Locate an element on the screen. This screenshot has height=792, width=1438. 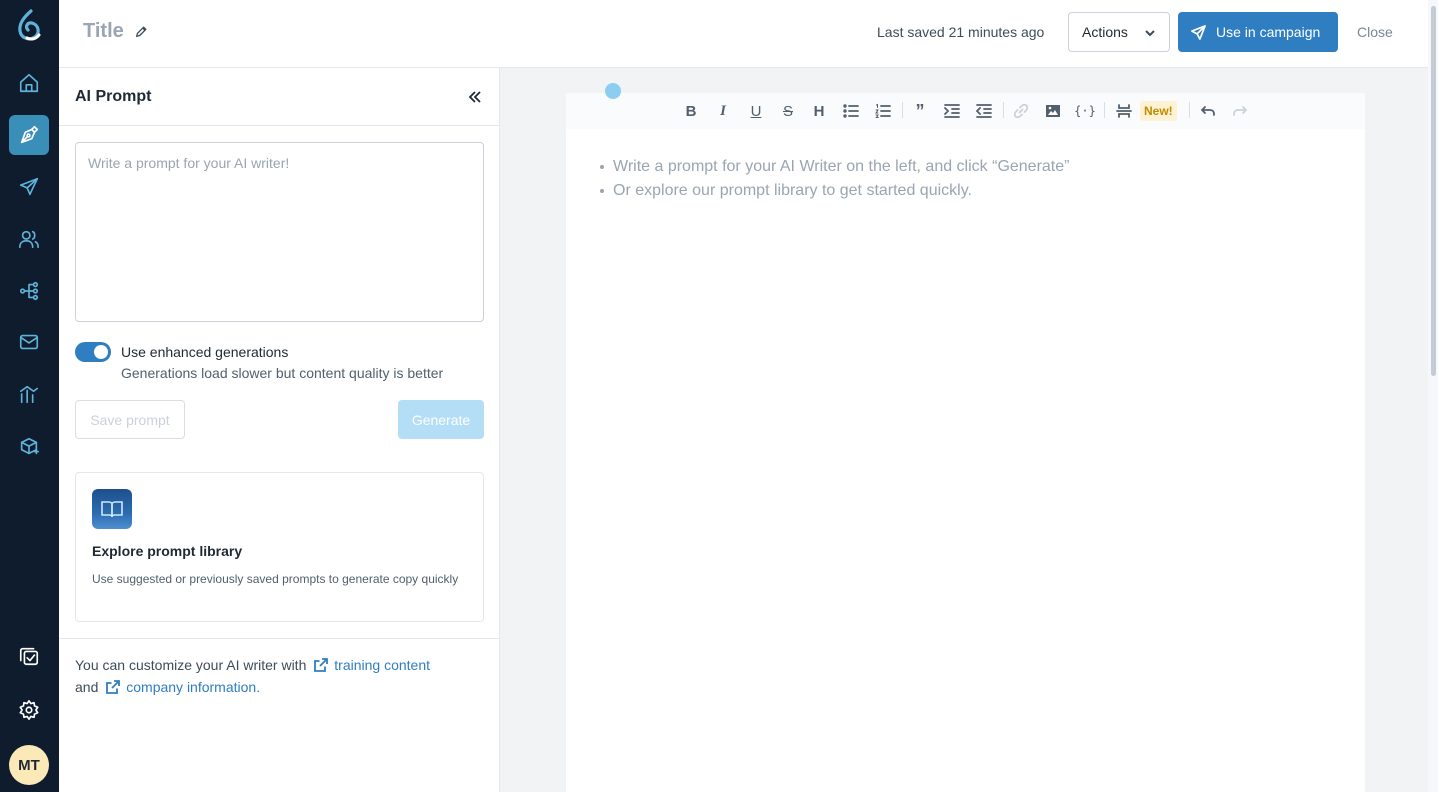
package-add-icon is located at coordinates (29, 446).